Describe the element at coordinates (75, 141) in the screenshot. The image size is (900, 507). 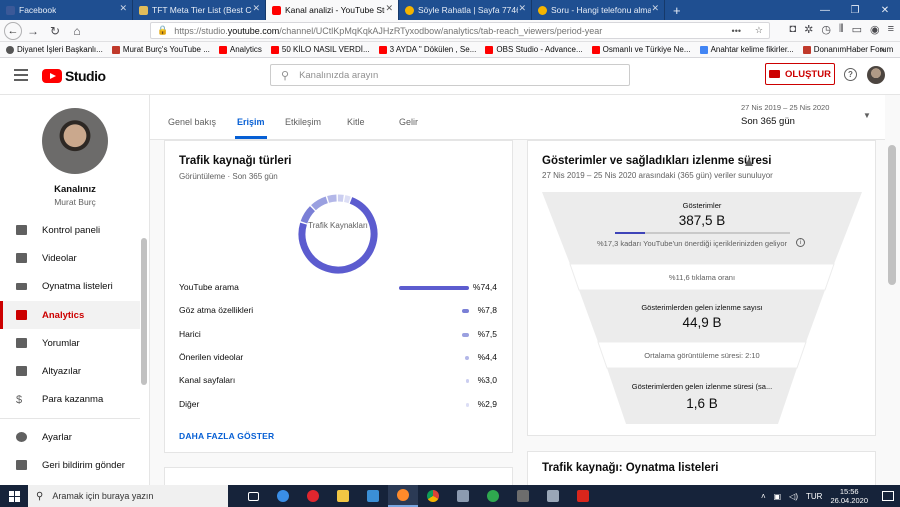
I see `channel-avatar` at that location.